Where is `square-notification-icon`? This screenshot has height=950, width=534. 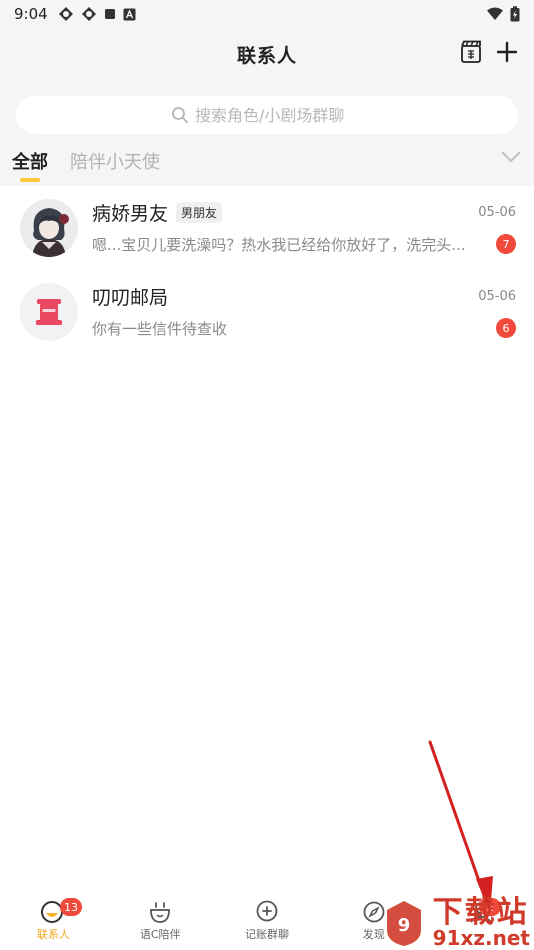
square-notification-icon is located at coordinates (109, 14).